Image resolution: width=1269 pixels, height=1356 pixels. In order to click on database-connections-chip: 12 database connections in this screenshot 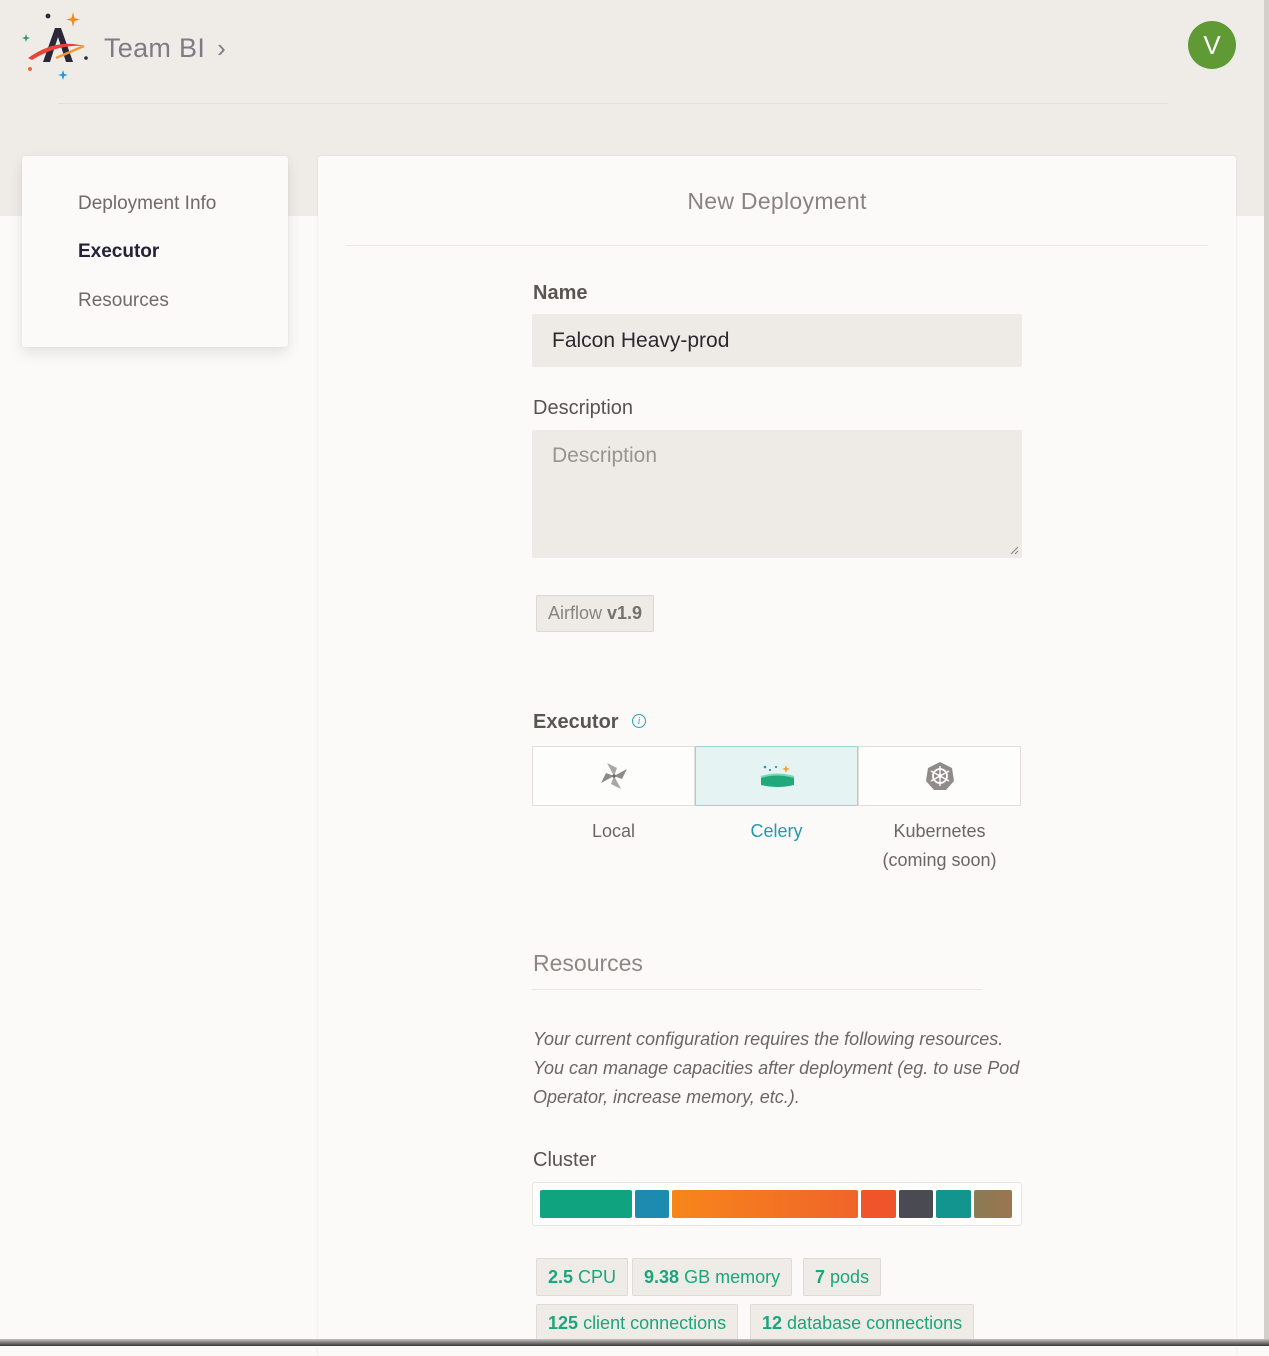, I will do `click(862, 1323)`.